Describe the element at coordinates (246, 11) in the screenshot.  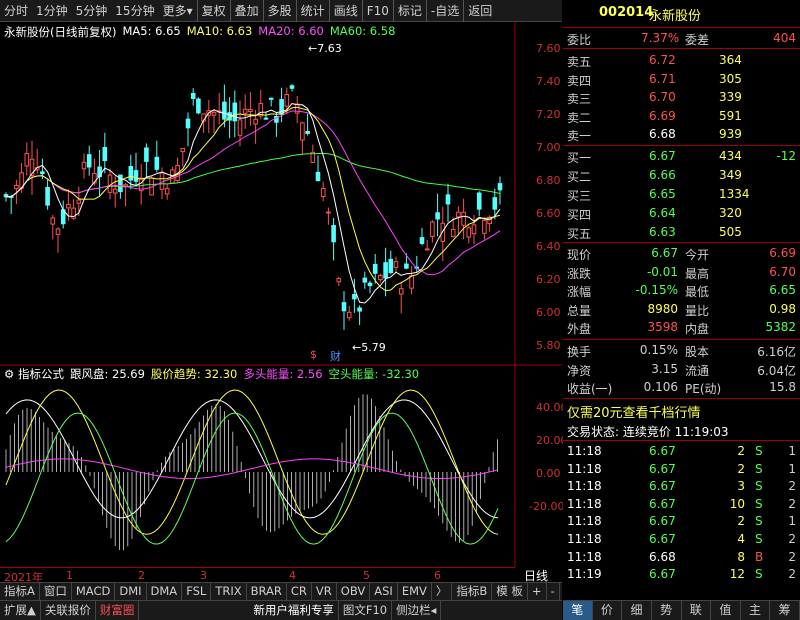
I see `overlay-button: 叠加` at that location.